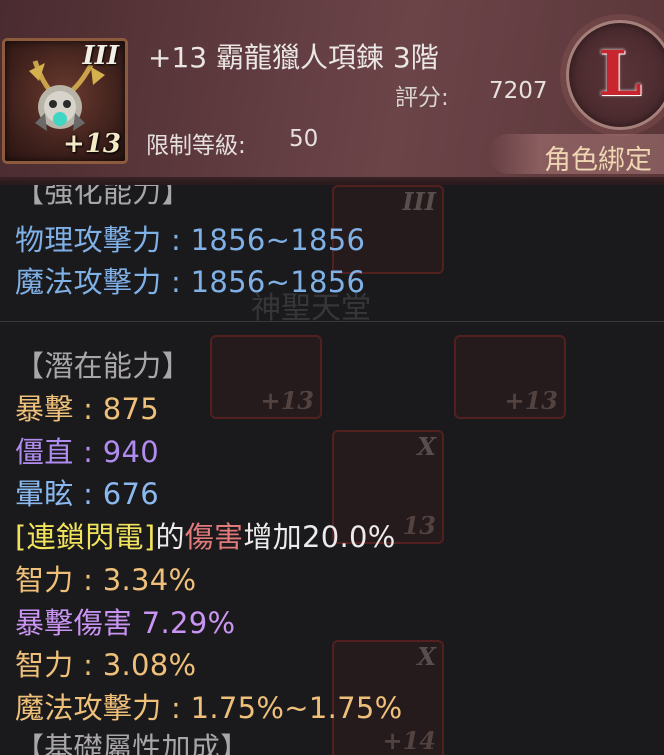  I want to click on base-section-header: 【基礎屬性加成】, so click(132, 743).